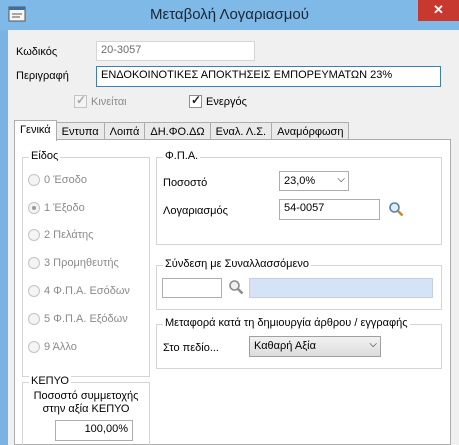  I want to click on type-option-3: 3 Προμηθευτής, so click(73, 263).